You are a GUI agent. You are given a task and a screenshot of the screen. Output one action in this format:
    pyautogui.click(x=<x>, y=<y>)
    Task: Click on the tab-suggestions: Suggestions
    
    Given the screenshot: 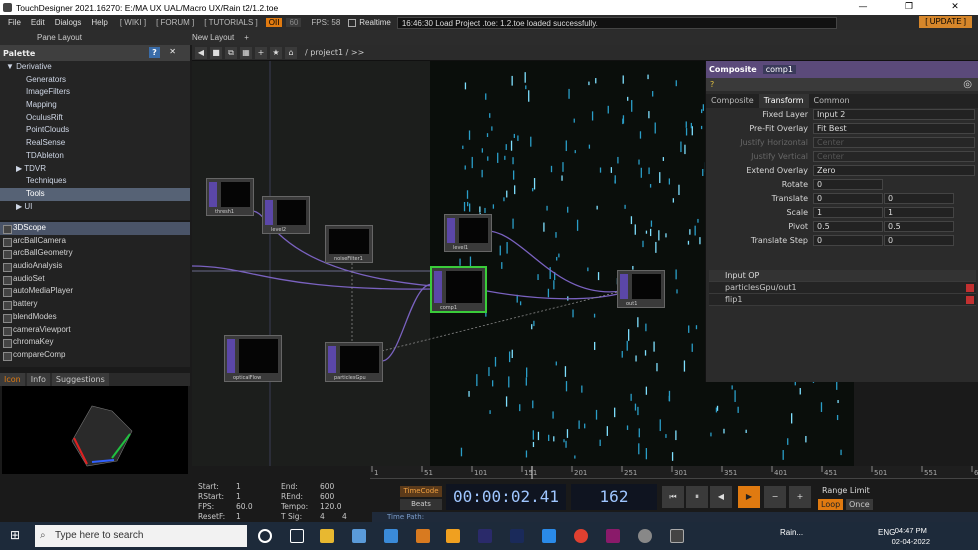 What is the action you would take?
    pyautogui.click(x=80, y=379)
    